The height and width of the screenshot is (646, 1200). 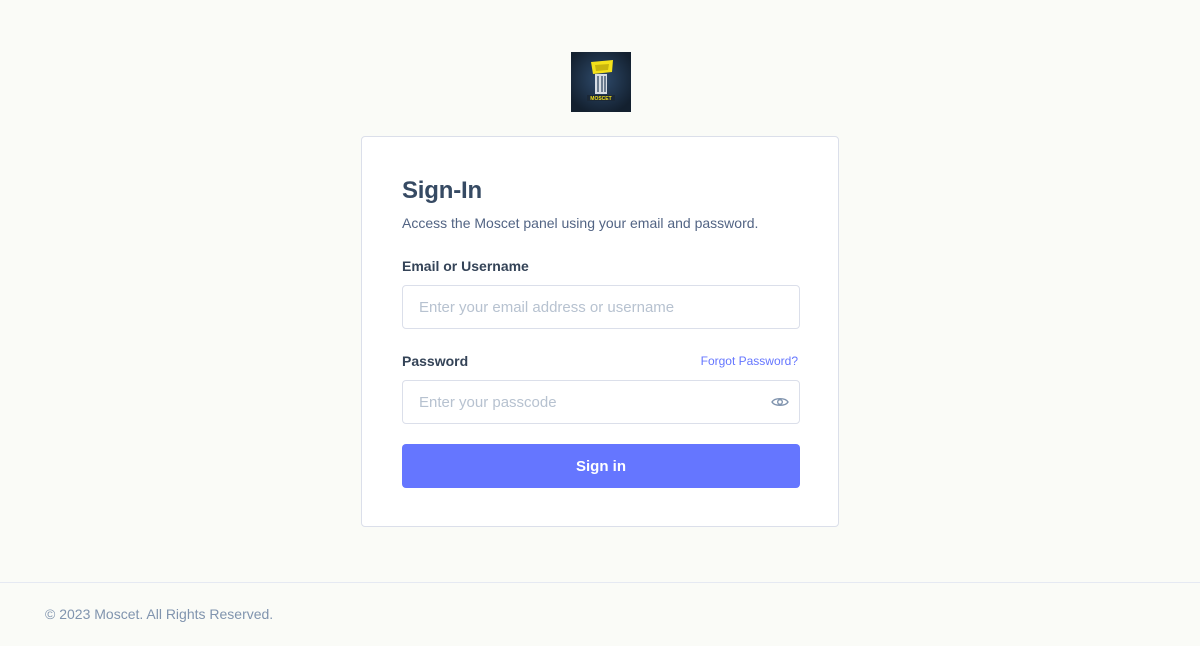 I want to click on page-title: Sign-In, so click(x=442, y=190).